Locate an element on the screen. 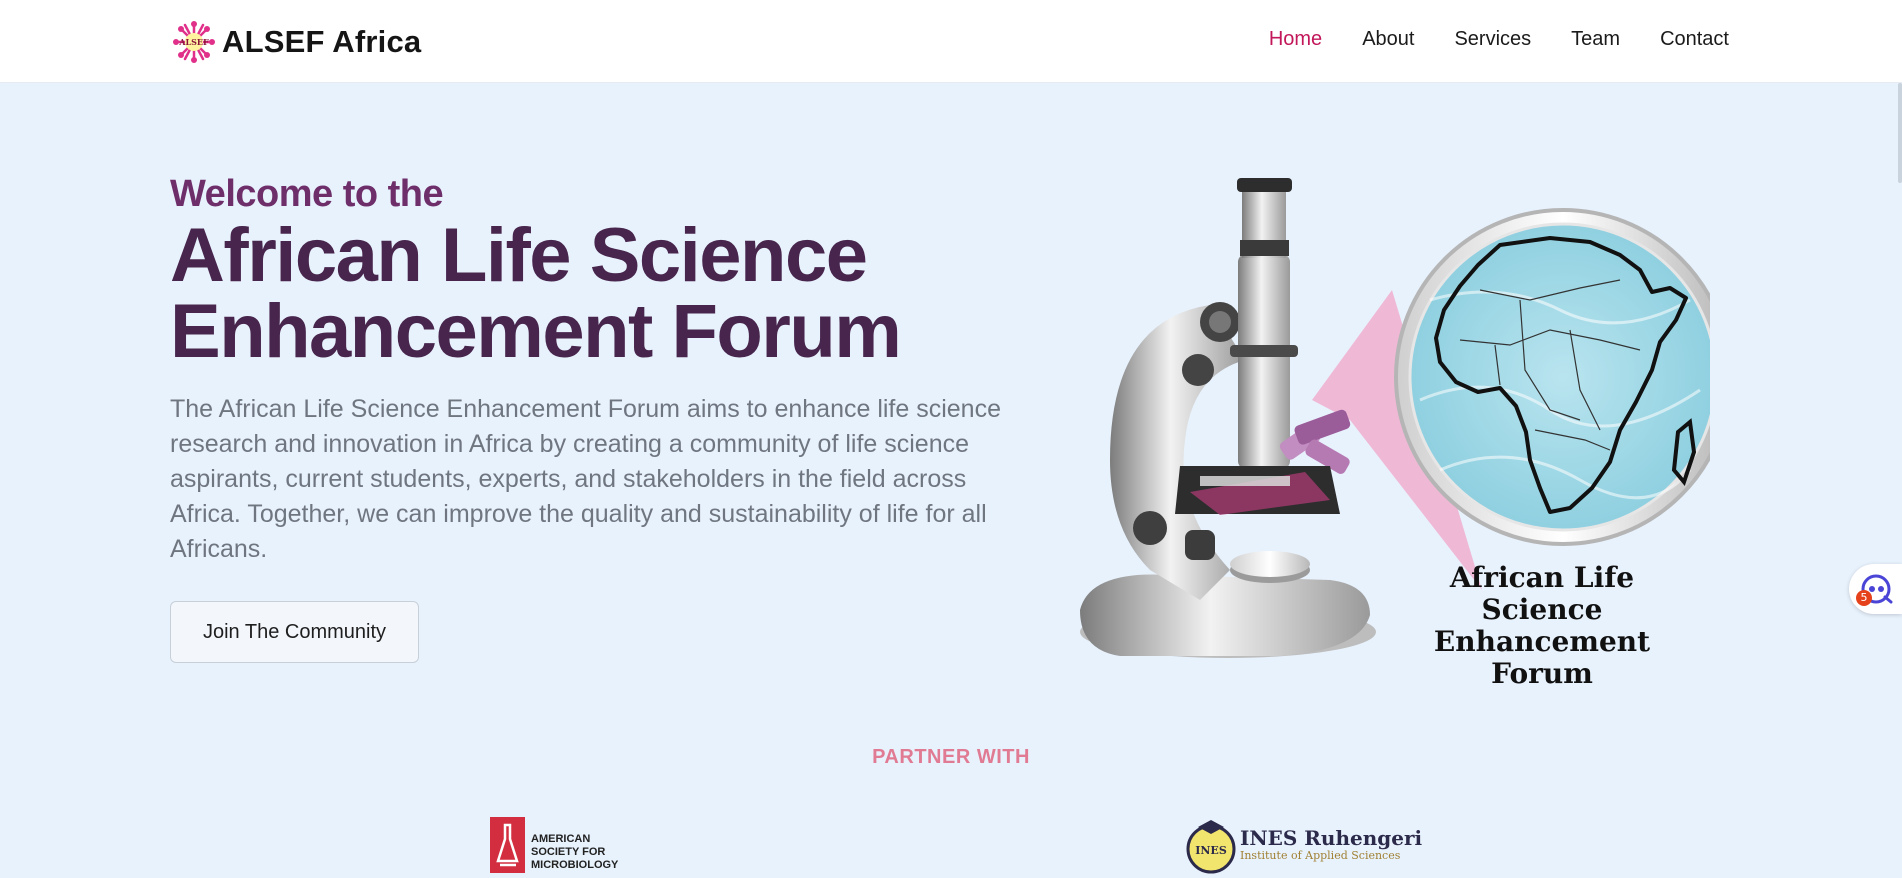  hero-title-line1: African Life Science is located at coordinates (519, 255).